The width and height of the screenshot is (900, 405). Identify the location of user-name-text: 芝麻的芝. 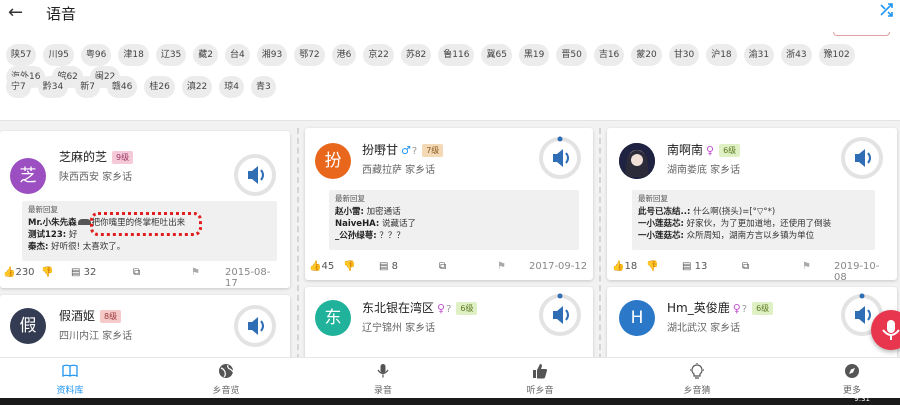
(83, 157).